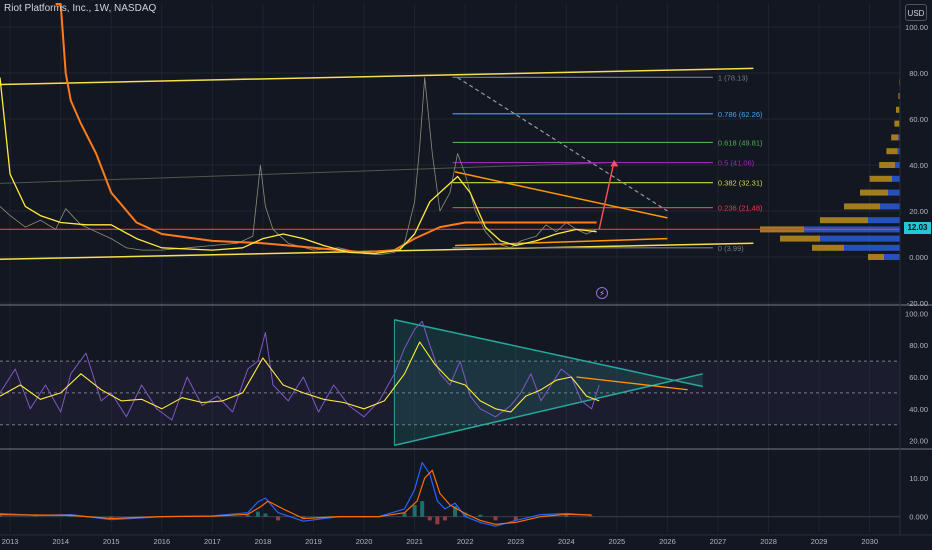 The width and height of the screenshot is (932, 550). What do you see at coordinates (80, 8) in the screenshot?
I see `symbol-title: Riot Platforms, Inc., 1W, NASDAQ` at bounding box center [80, 8].